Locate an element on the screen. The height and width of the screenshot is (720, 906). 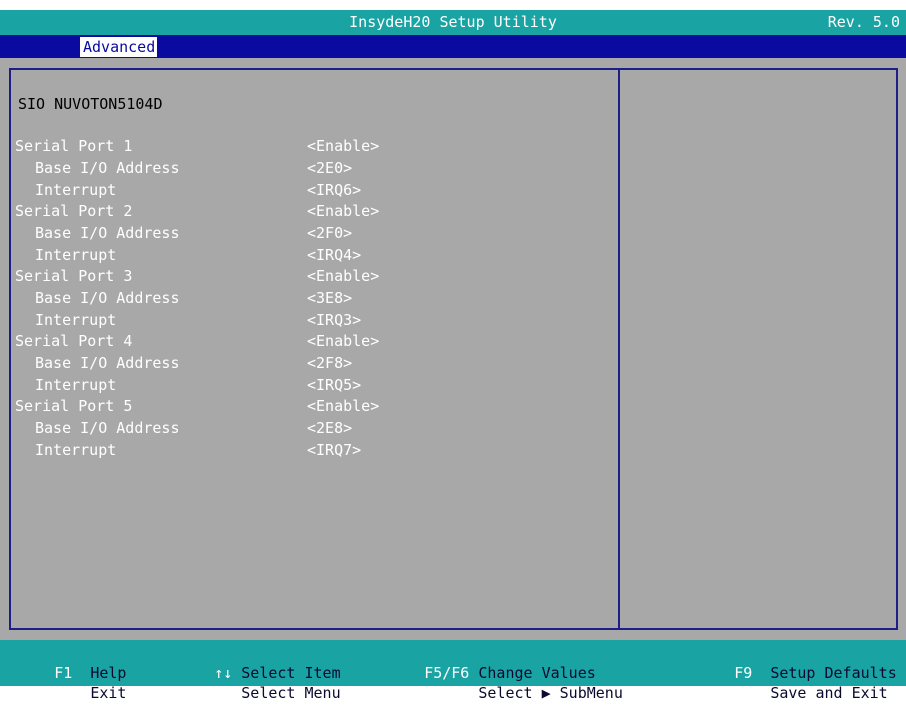
hint-save-exit: F10 Save and Exit is located at coordinates (784, 693).